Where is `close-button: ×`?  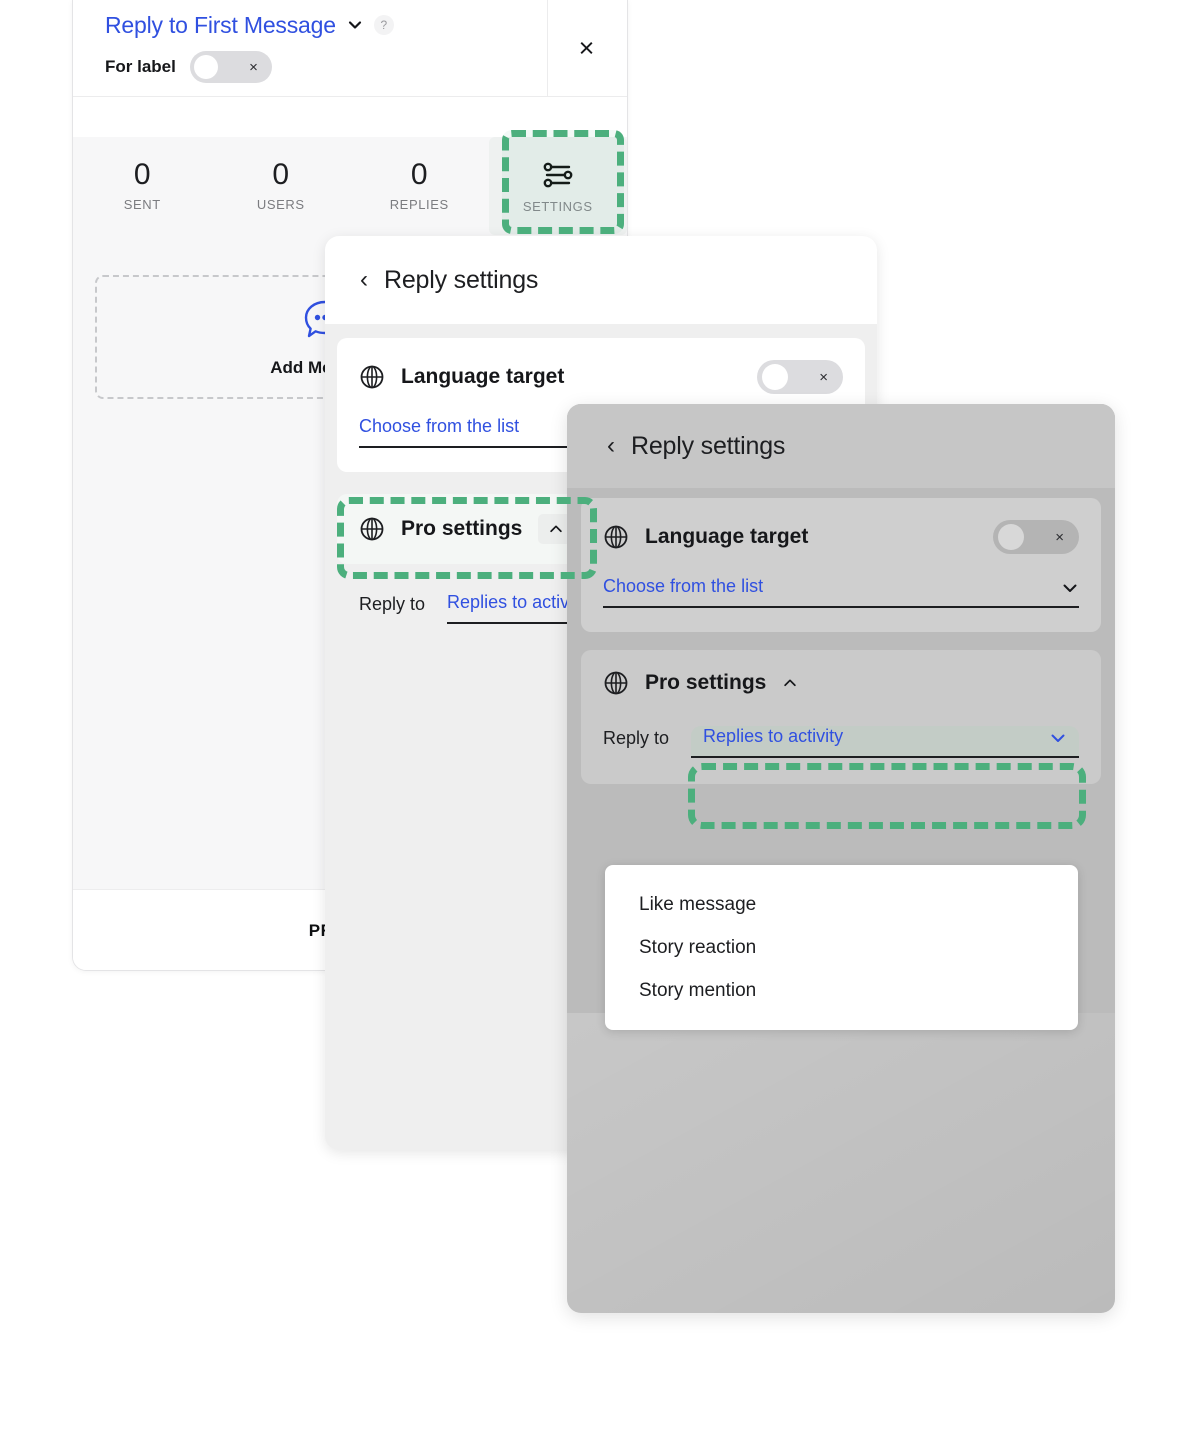
close-button: × is located at coordinates (586, 48).